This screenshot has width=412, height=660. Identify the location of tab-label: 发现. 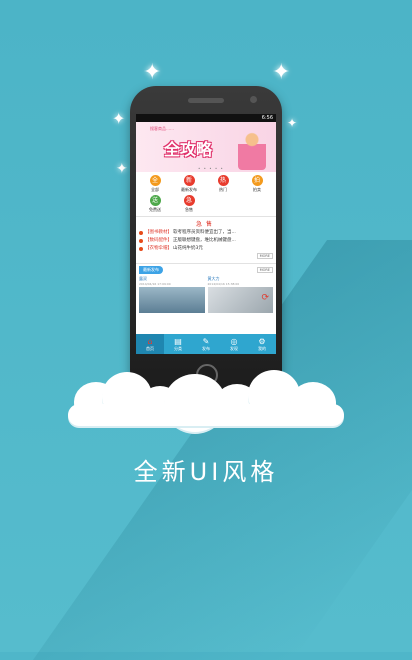
(234, 348).